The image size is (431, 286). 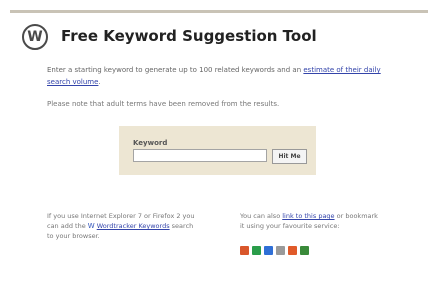 I want to click on logo-glyph: W, so click(x=35, y=37).